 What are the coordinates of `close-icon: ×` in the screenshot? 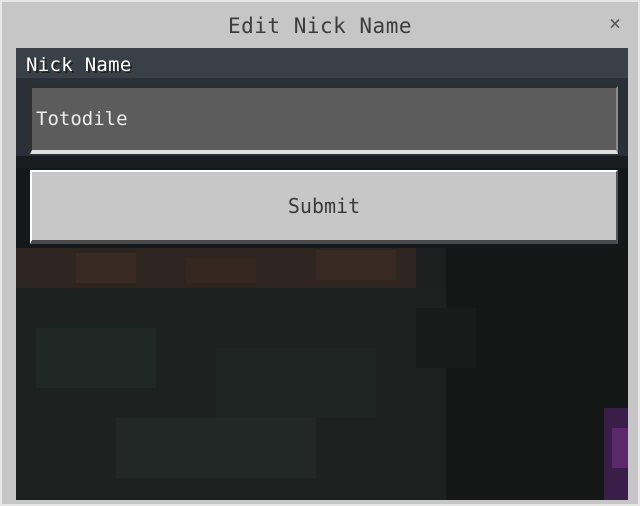 It's located at (615, 23).